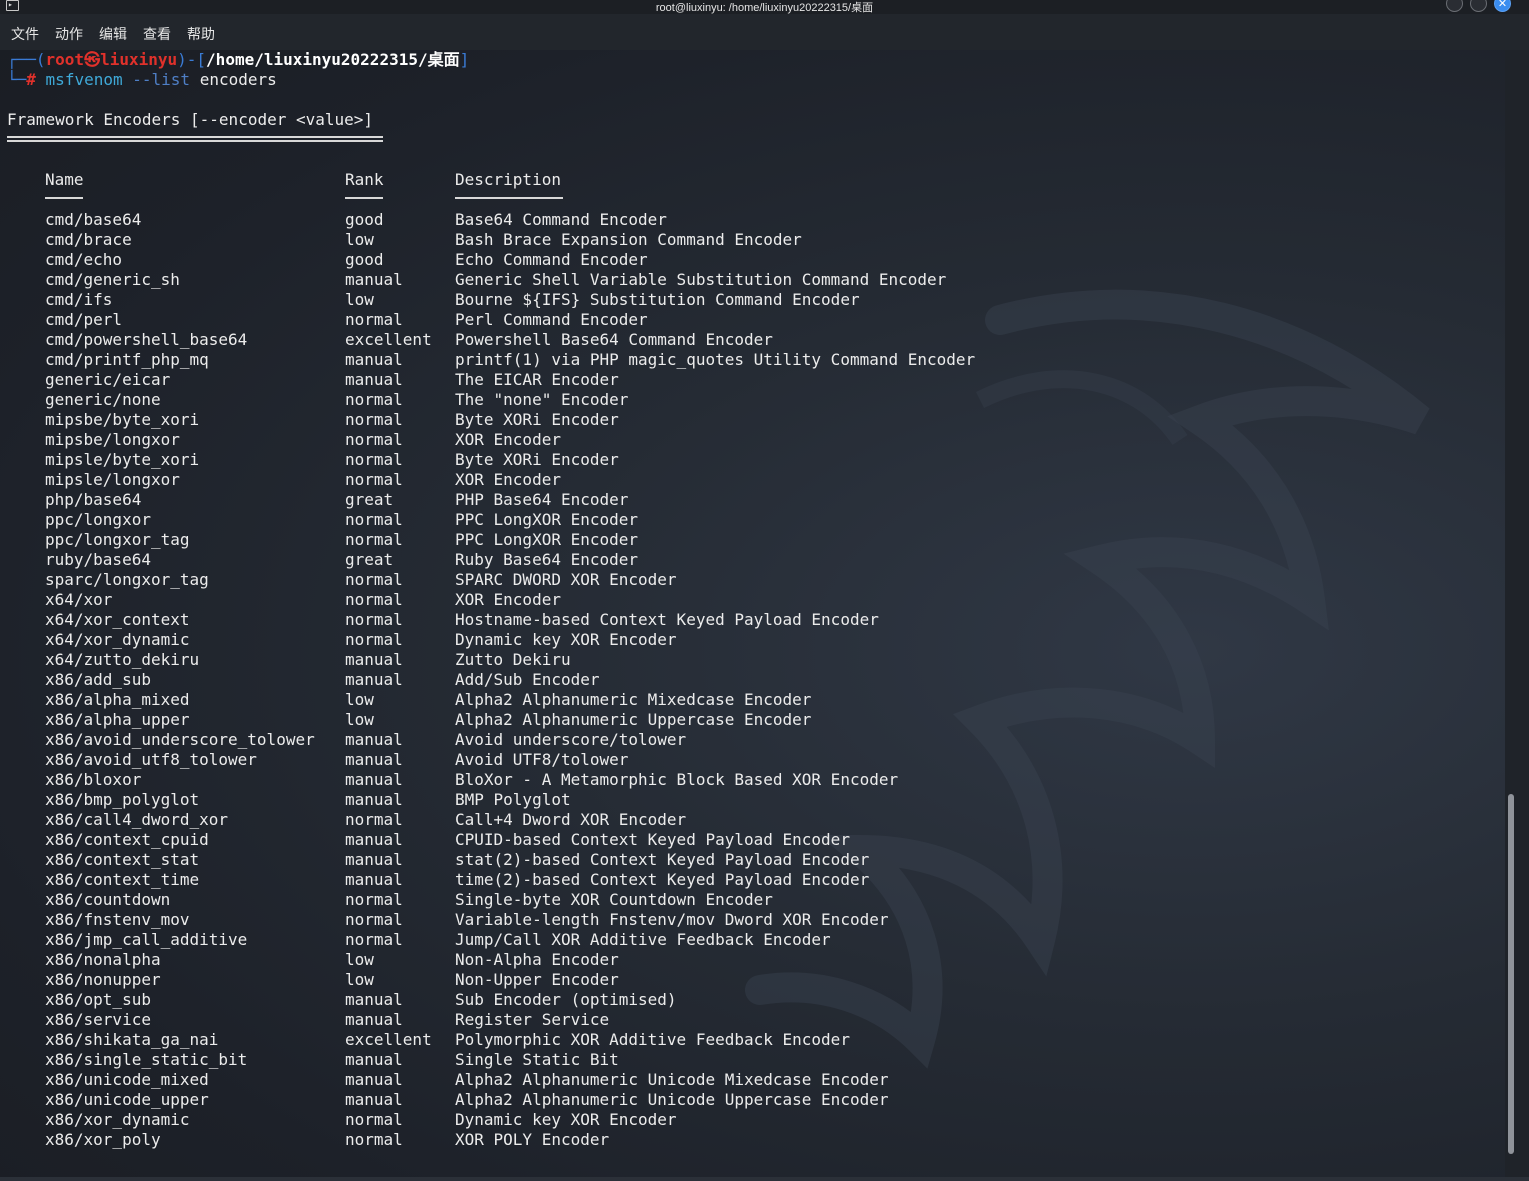  What do you see at coordinates (561, 219) in the screenshot?
I see `encoder-description: Base64 Command Encoder` at bounding box center [561, 219].